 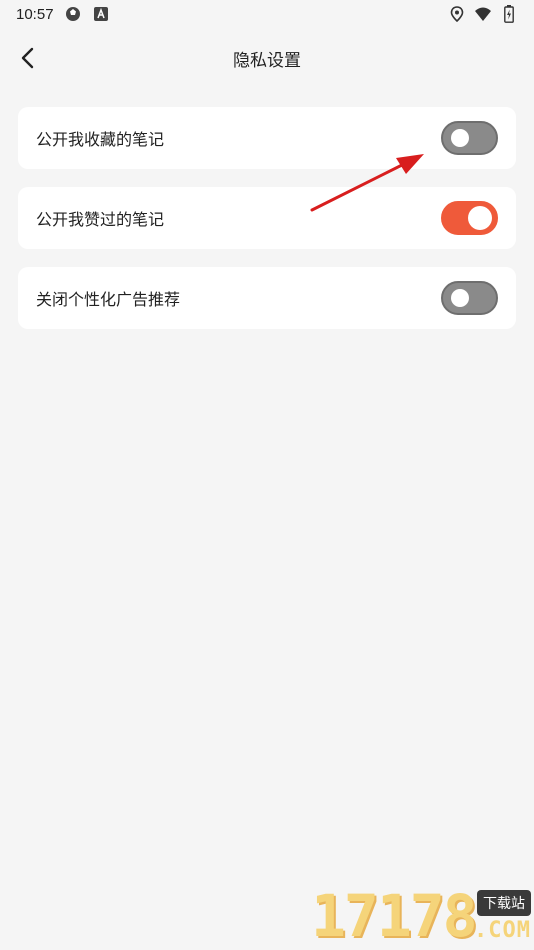 I want to click on setting-label: 公开我收藏的笔记, so click(x=100, y=139).